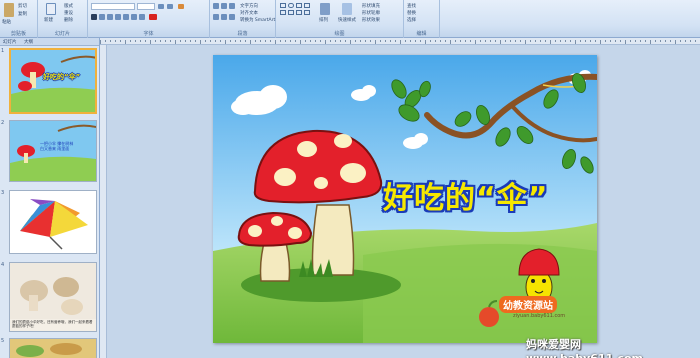 Image resolution: width=700 pixels, height=358 pixels. I want to click on change-case-icon, so click(142, 17).